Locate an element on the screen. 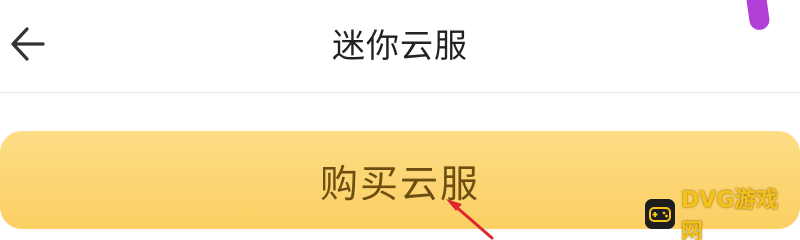 The width and height of the screenshot is (800, 240). header-divider is located at coordinates (400, 92).